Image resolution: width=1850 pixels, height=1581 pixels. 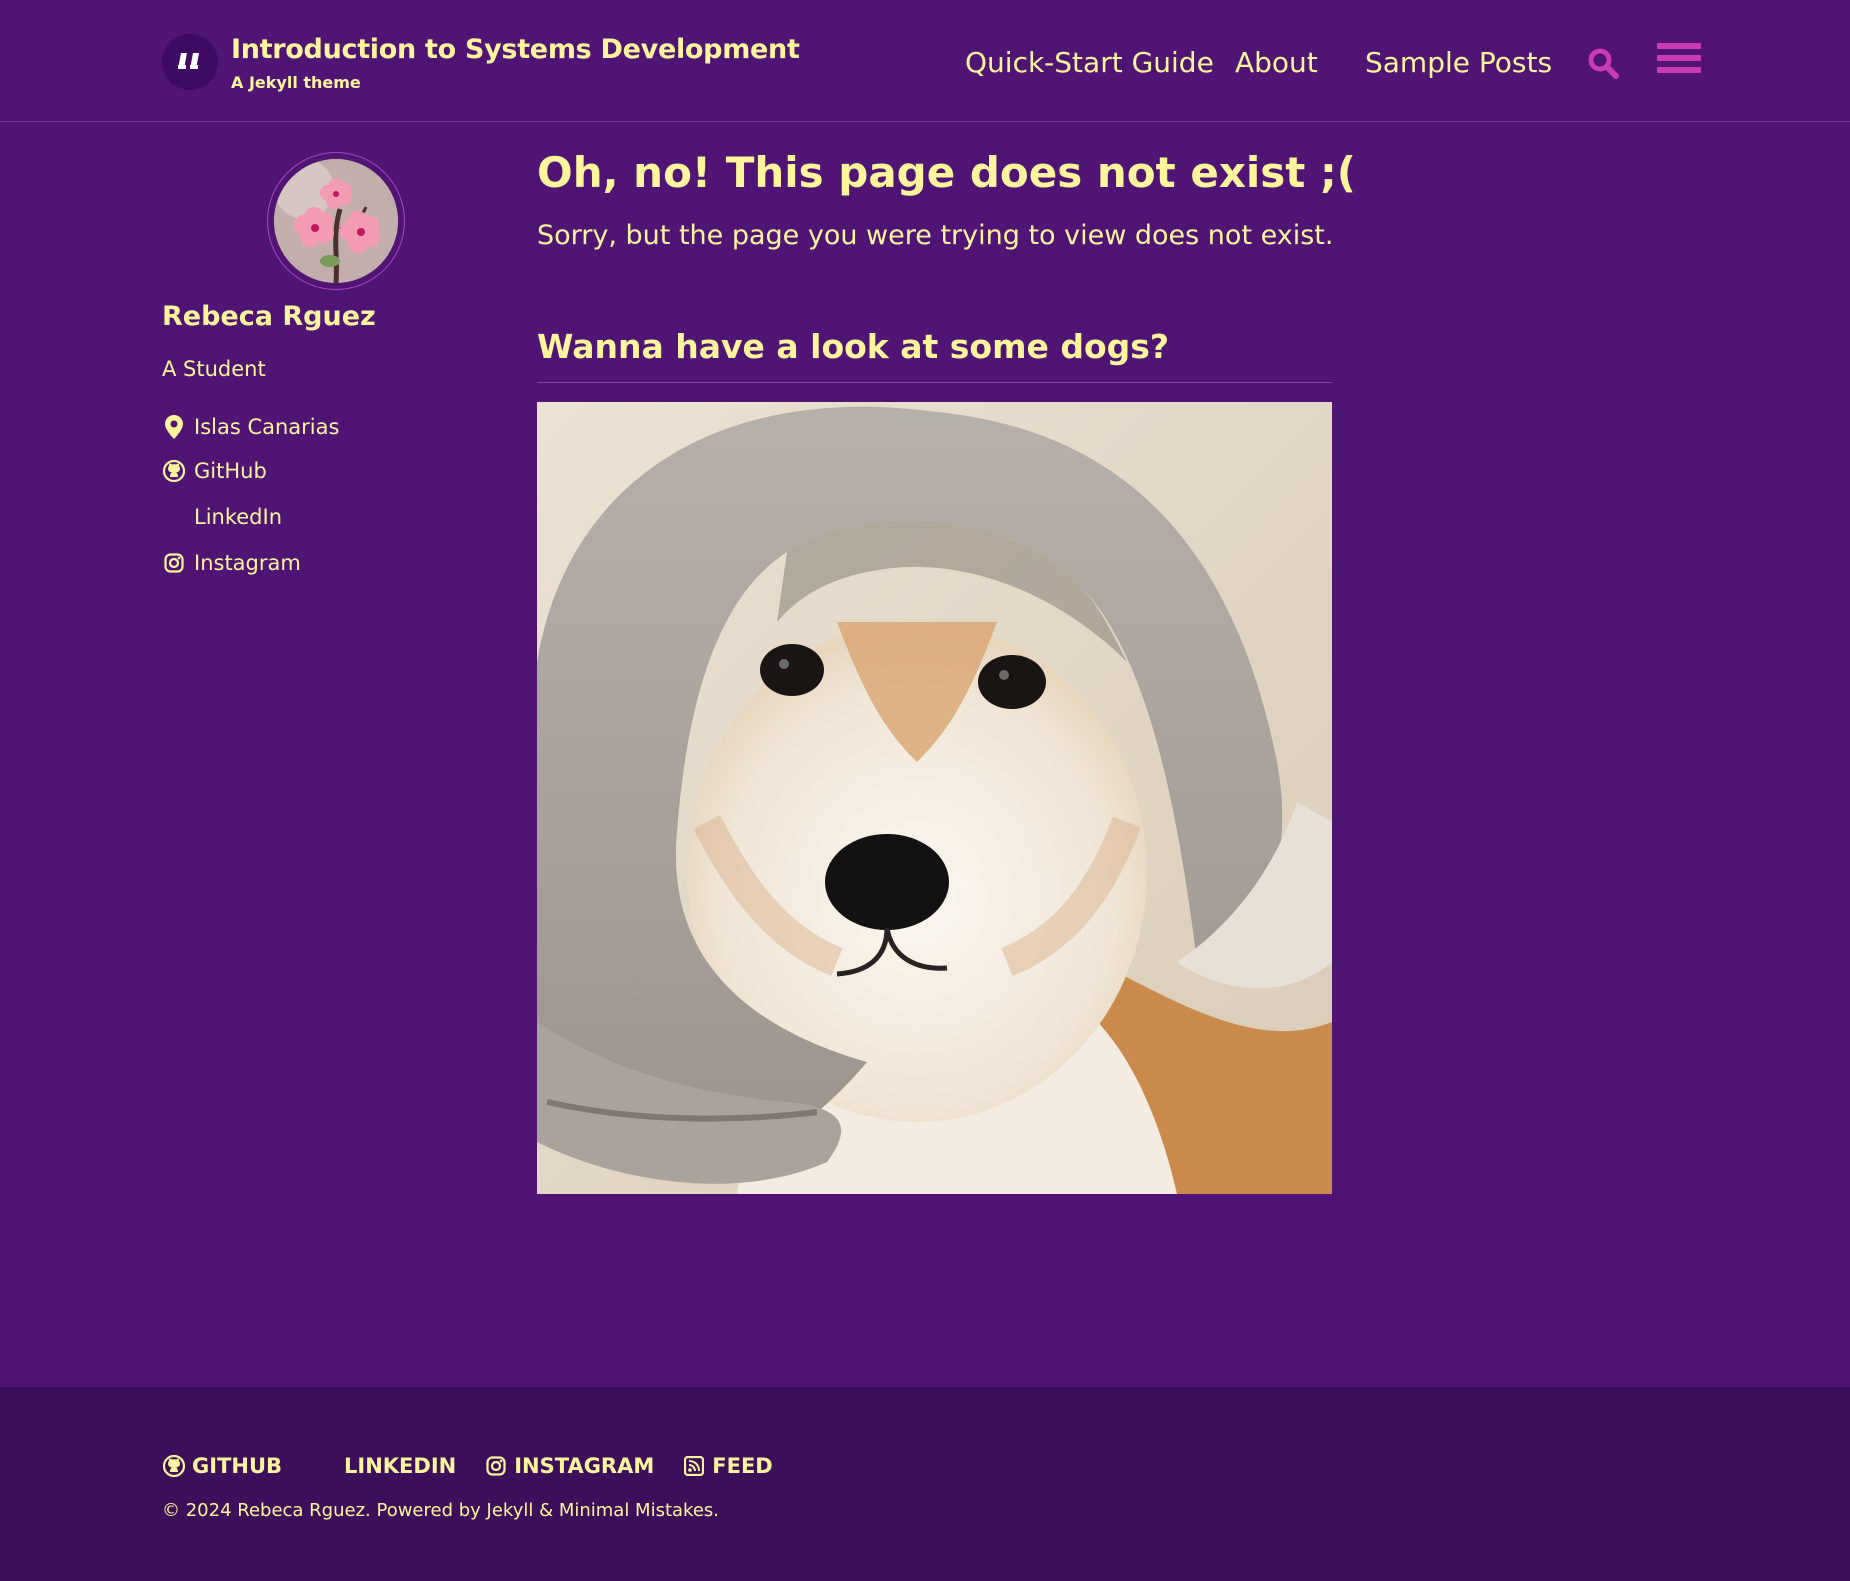 I want to click on author-location-label: Islas Canarias, so click(x=267, y=427).